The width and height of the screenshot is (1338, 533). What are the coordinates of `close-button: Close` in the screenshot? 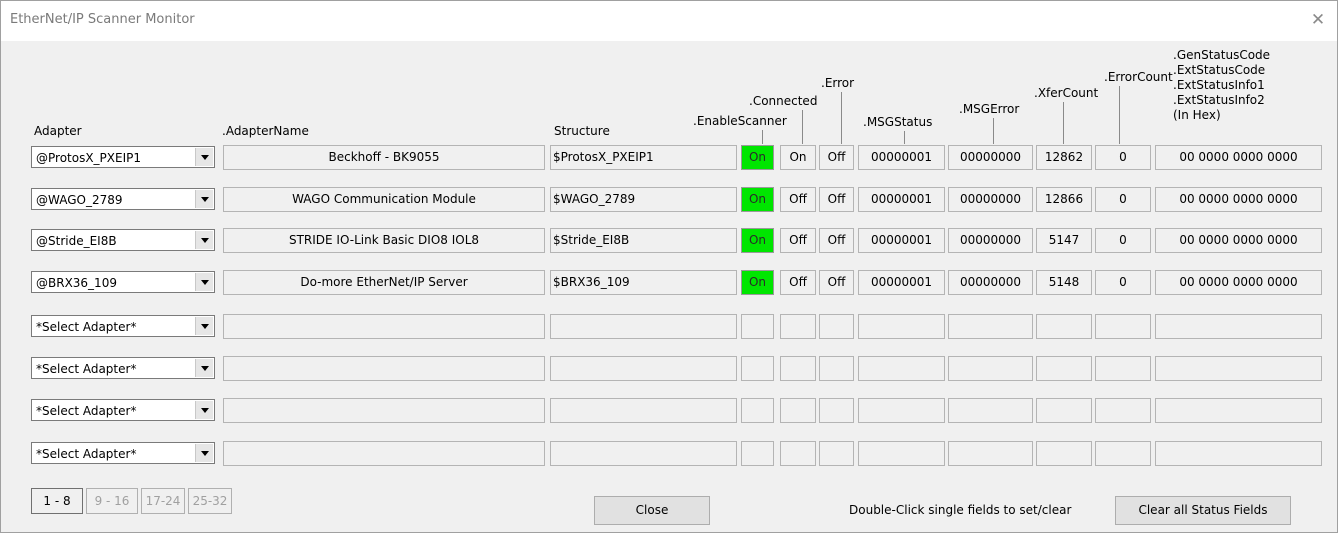 It's located at (652, 510).